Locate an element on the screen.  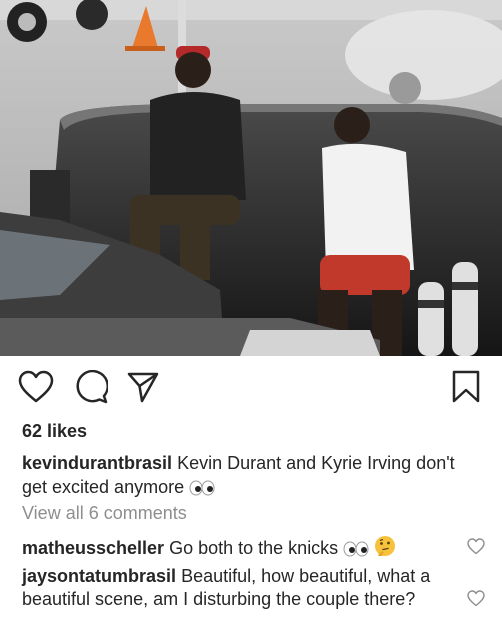
heart-outline-icon is located at coordinates (36, 387).